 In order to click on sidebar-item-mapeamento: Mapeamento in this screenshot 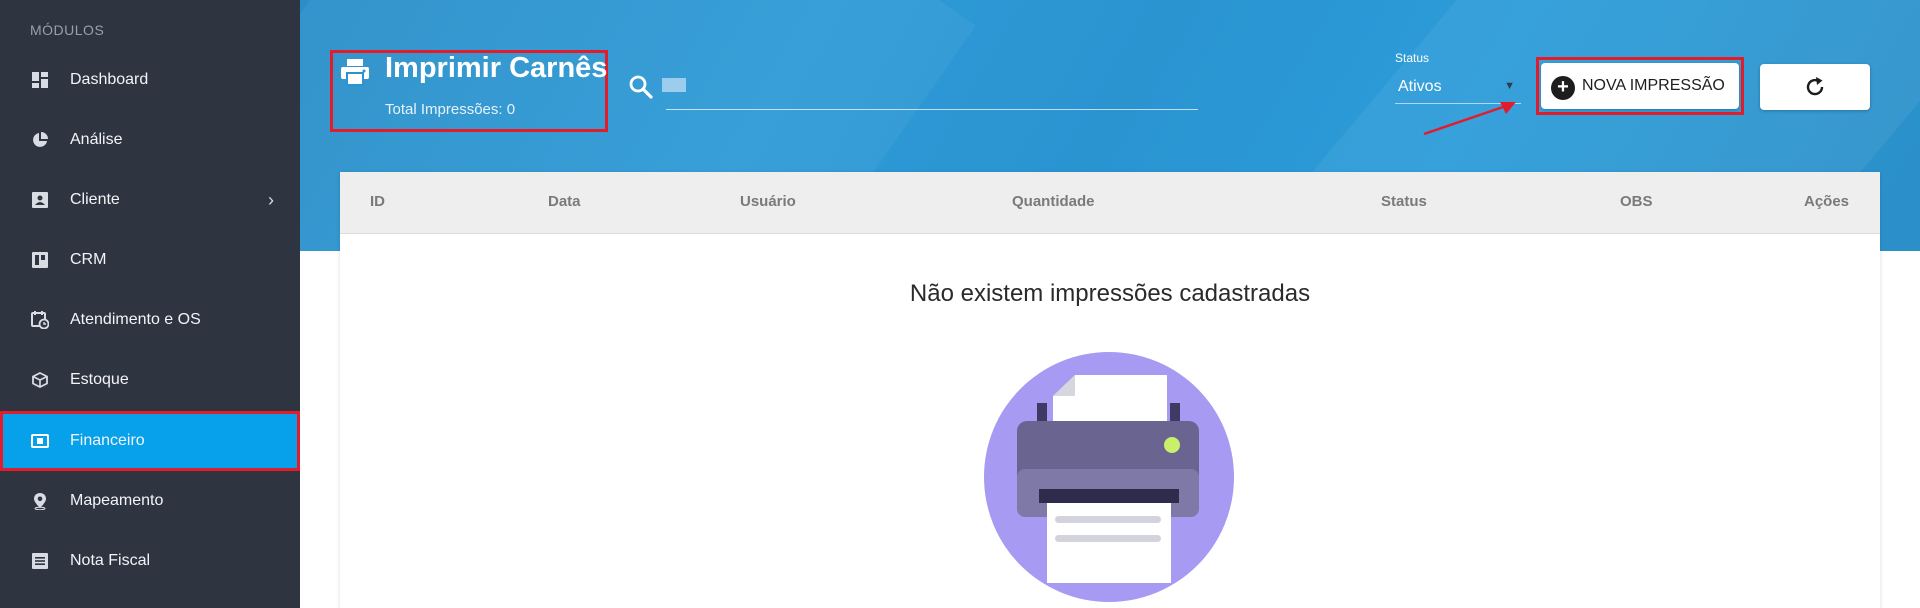, I will do `click(150, 501)`.